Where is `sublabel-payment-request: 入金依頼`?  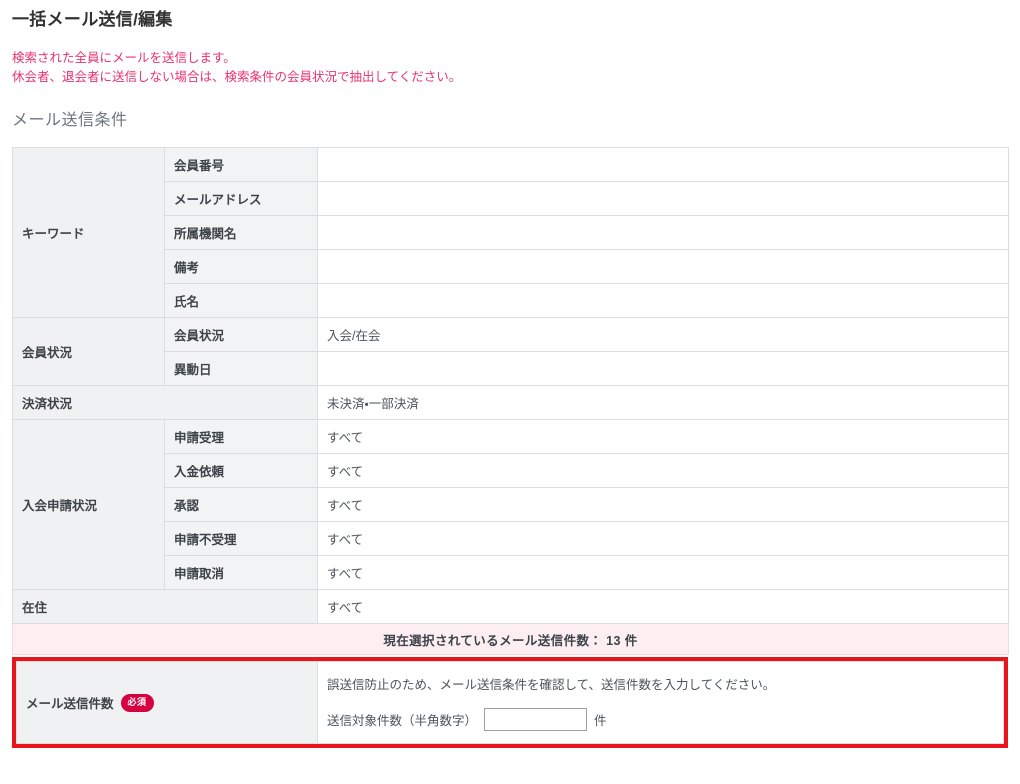
sublabel-payment-request: 入金依頼 is located at coordinates (241, 471).